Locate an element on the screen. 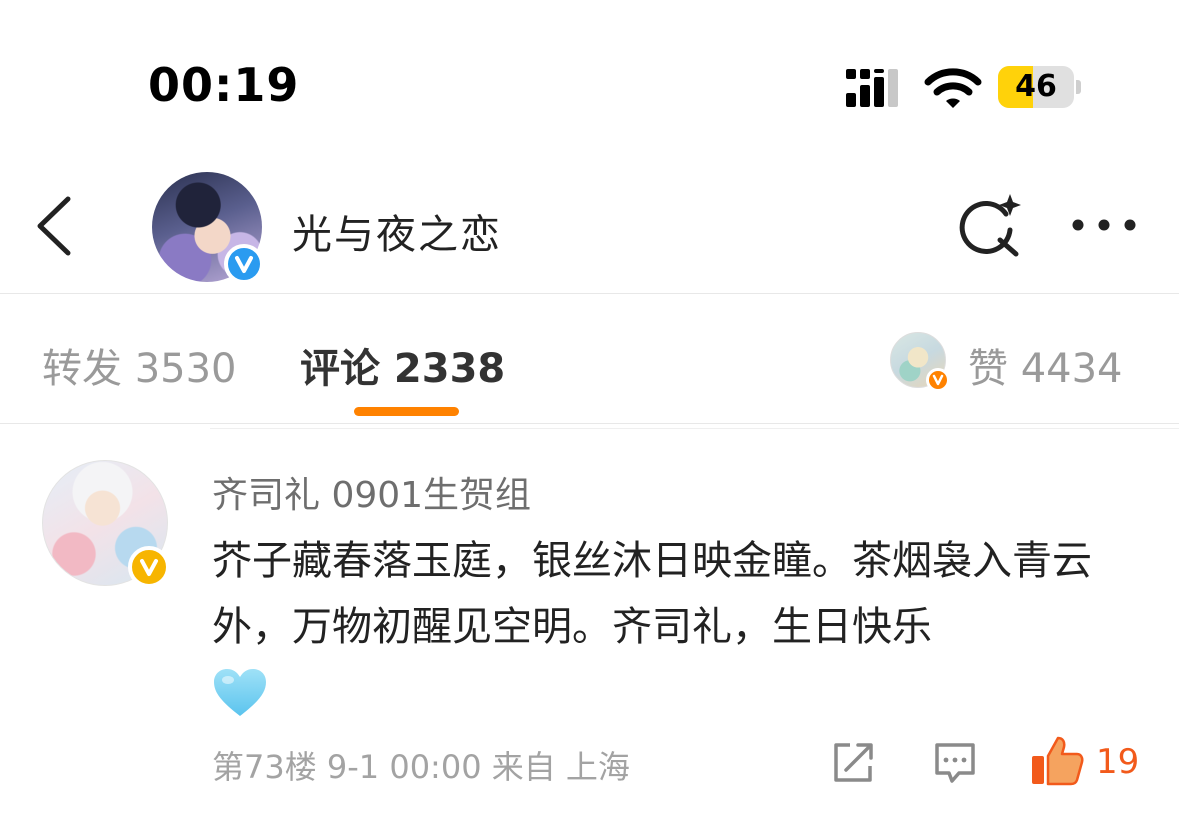 The image size is (1179, 821). tabs-divider is located at coordinates (589, 423).